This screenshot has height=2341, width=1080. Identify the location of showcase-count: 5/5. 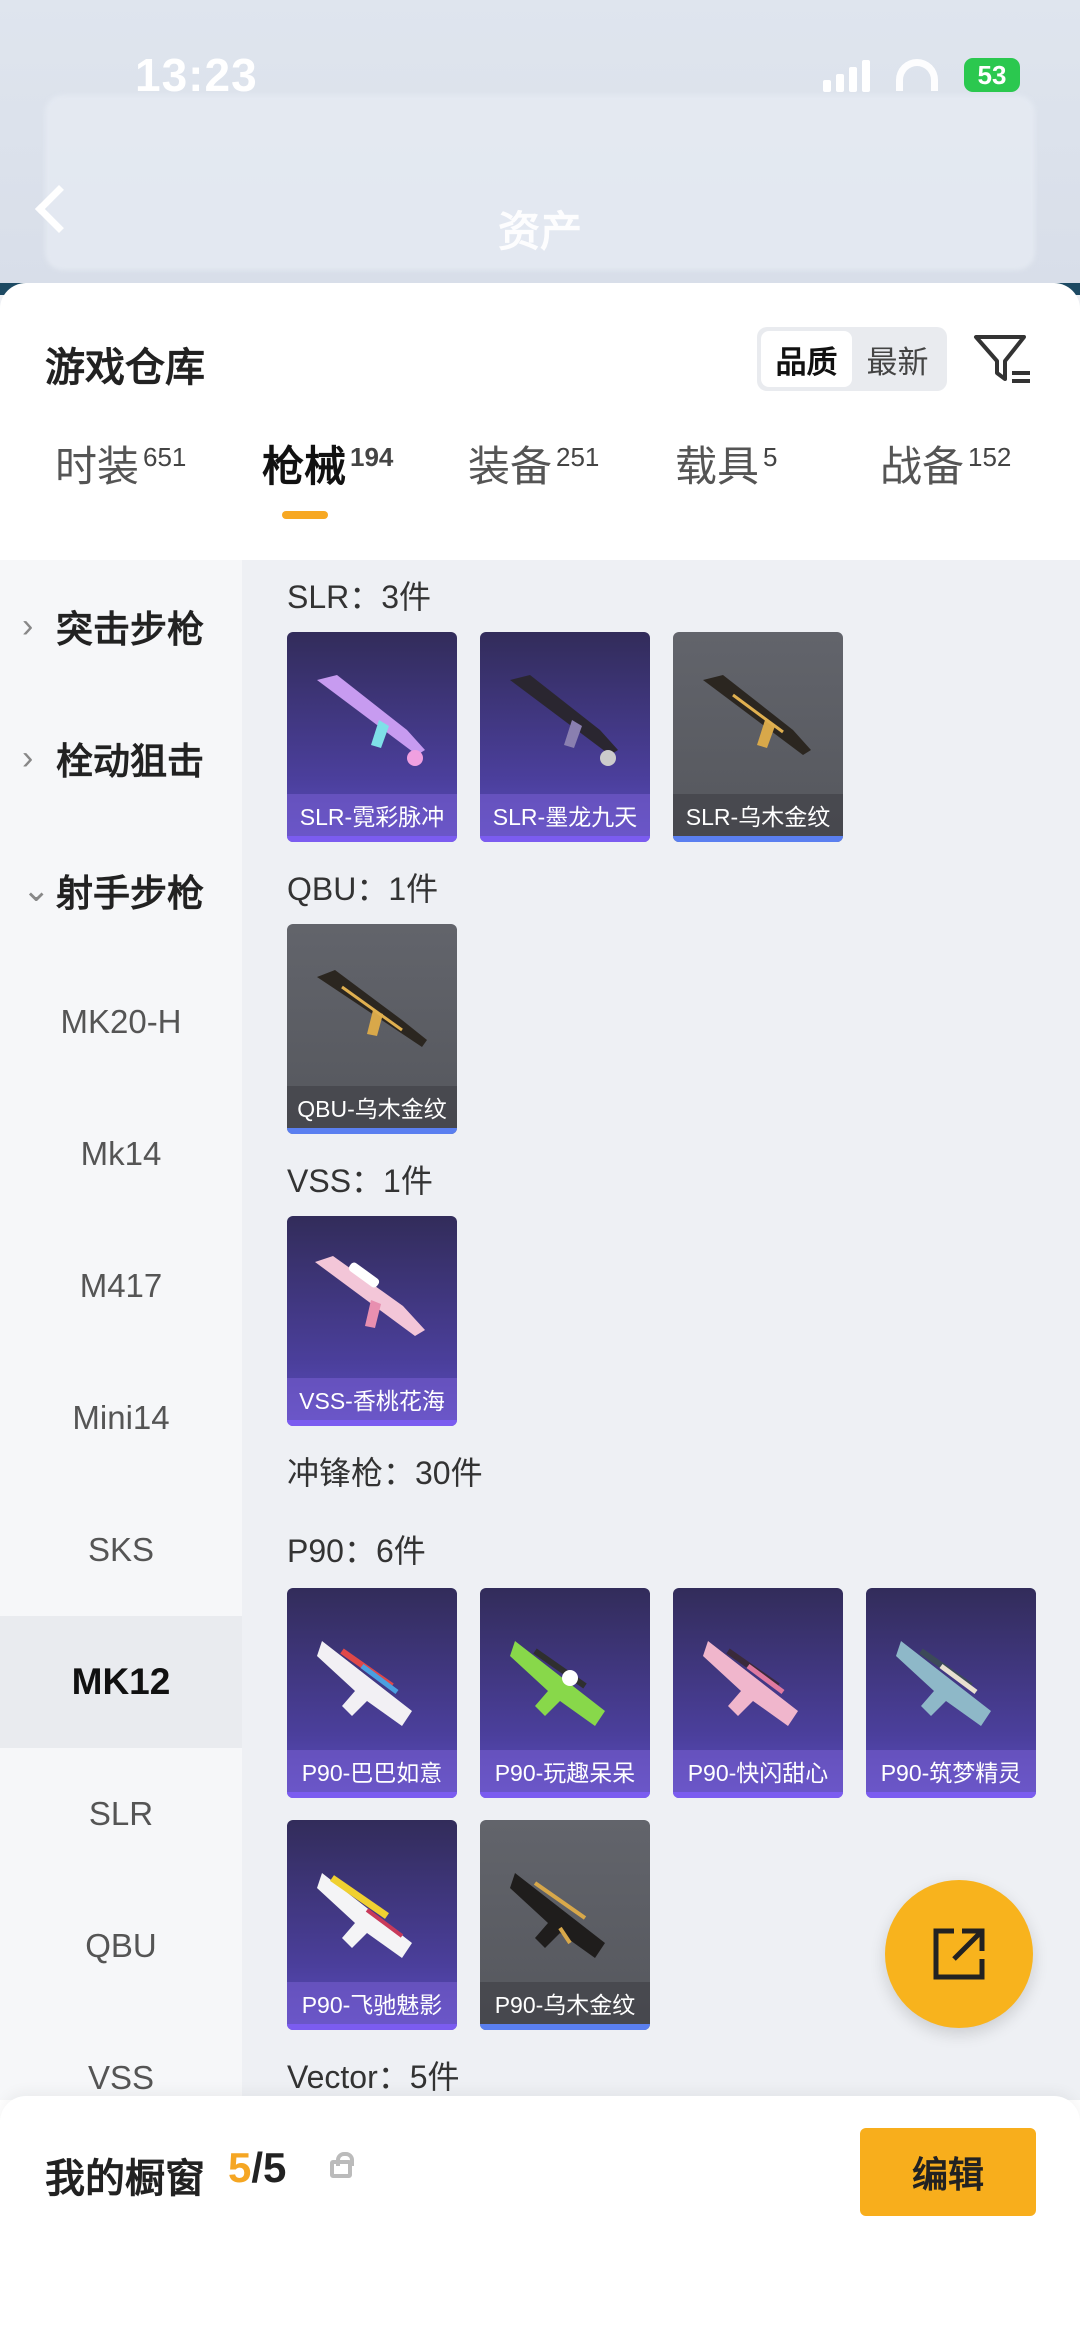
(257, 2167).